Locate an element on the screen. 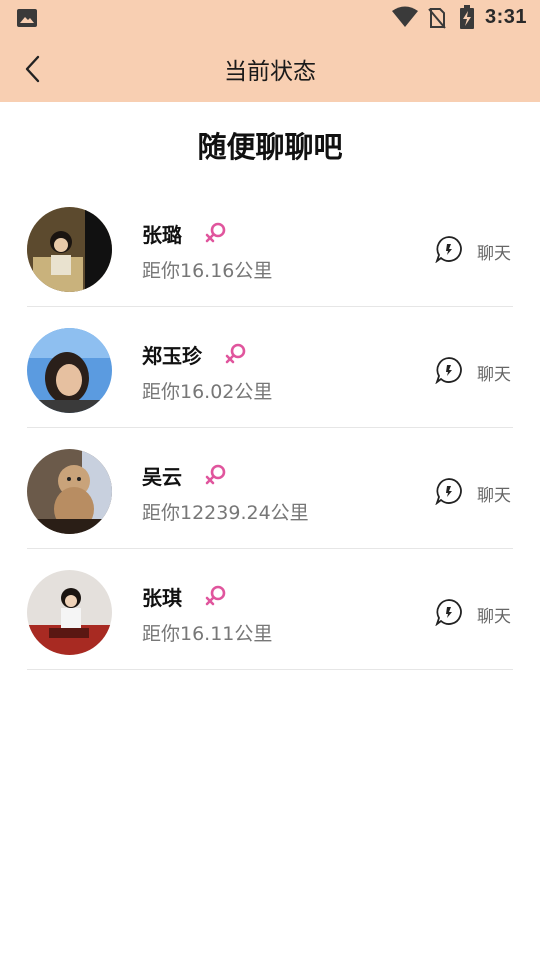  no-sim-icon is located at coordinates (437, 18).